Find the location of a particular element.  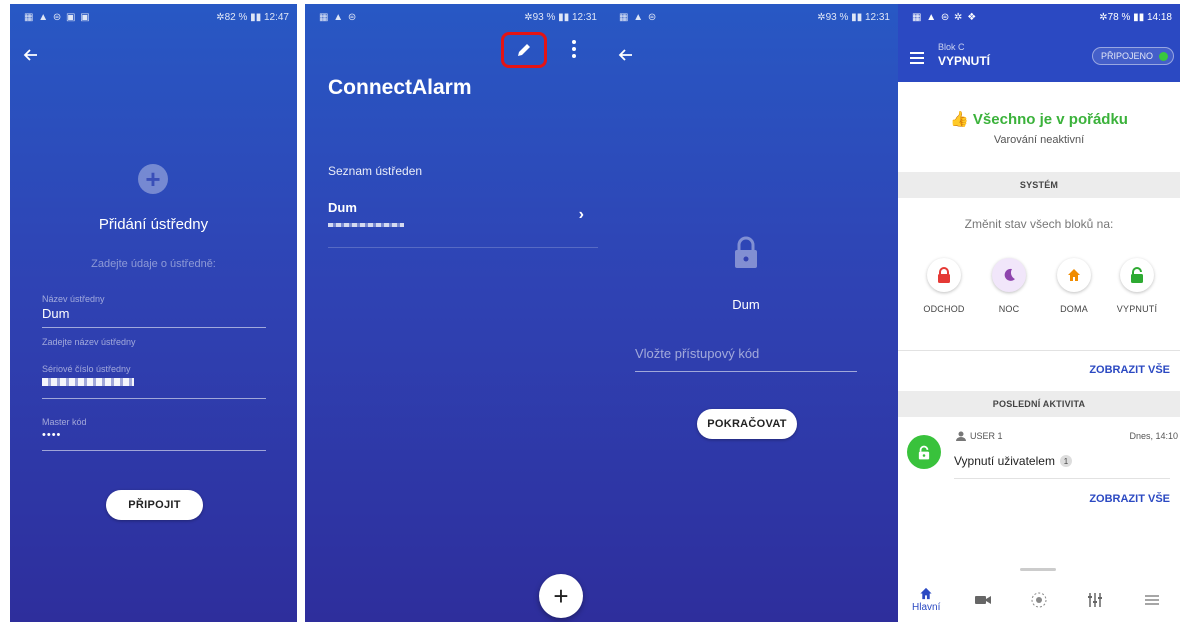

mode-odchod: ODCHOD is located at coordinates (944, 286).